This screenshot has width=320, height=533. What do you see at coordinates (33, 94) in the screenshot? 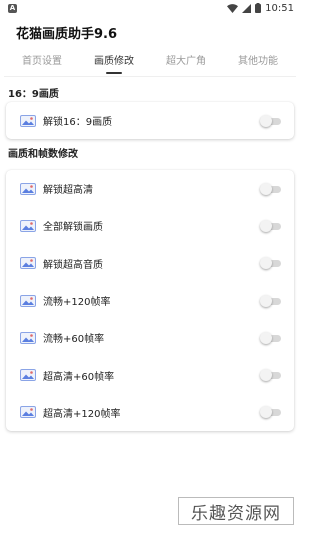
I see `section-title-16-9: 16：9画质` at bounding box center [33, 94].